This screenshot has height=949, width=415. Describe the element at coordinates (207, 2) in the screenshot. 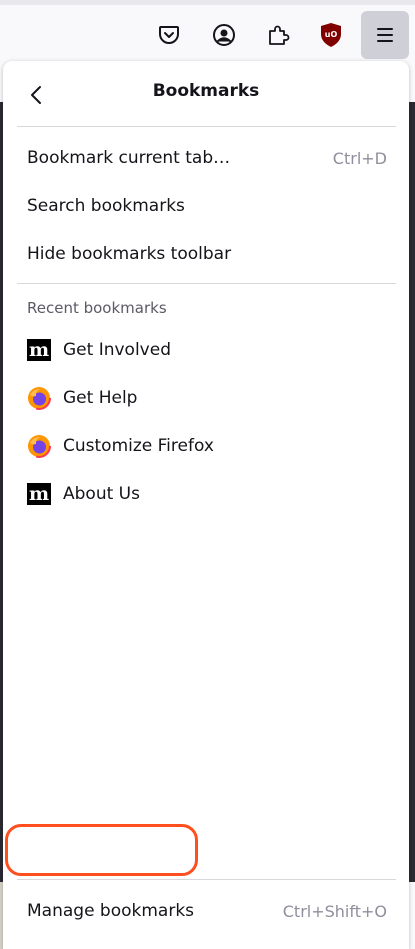

I see `toolbar-top-border` at that location.